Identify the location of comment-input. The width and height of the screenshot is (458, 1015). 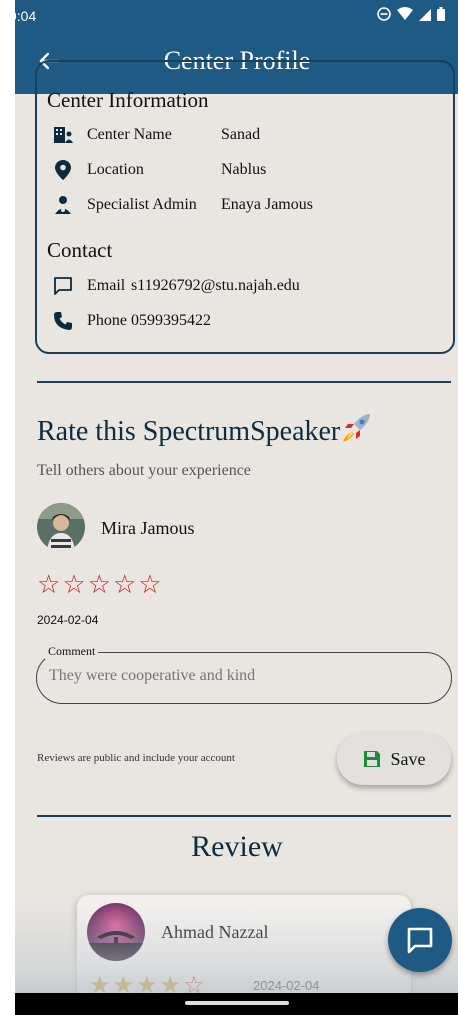
(239, 676).